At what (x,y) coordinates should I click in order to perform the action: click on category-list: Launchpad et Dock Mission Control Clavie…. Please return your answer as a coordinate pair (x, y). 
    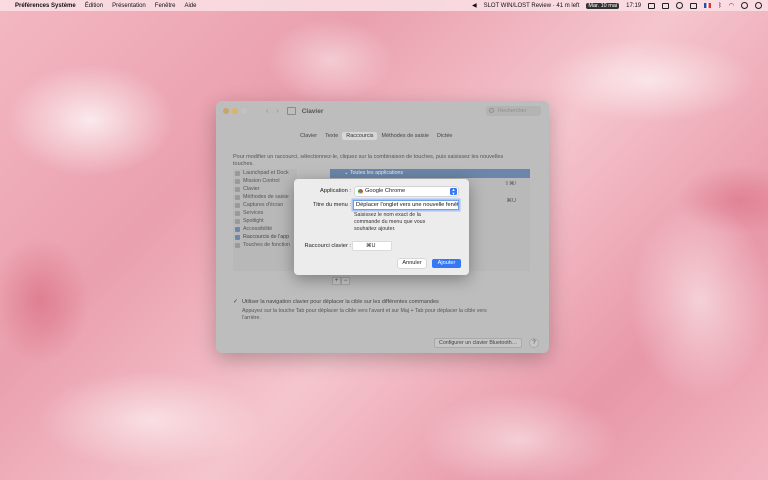
    Looking at the image, I should click on (265, 220).